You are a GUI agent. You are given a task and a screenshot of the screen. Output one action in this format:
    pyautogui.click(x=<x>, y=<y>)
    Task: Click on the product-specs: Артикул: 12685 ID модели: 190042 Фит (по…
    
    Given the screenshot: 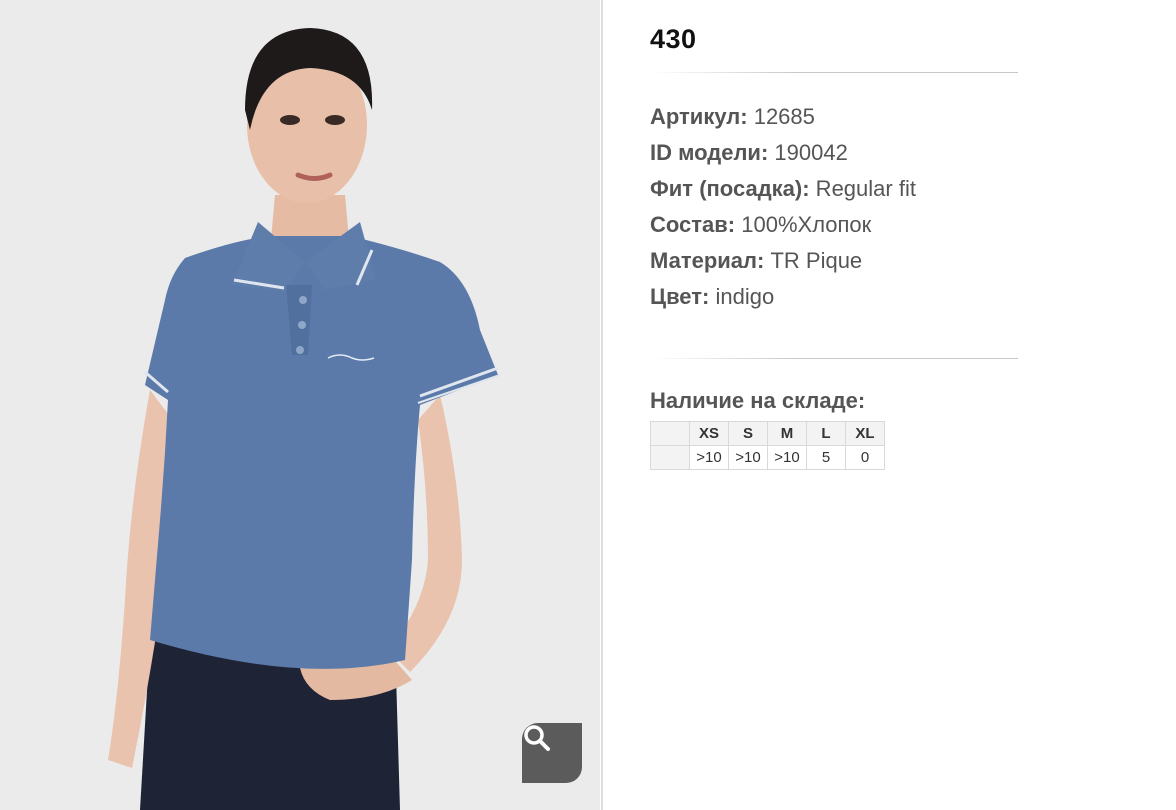 What is the action you would take?
    pyautogui.click(x=783, y=208)
    